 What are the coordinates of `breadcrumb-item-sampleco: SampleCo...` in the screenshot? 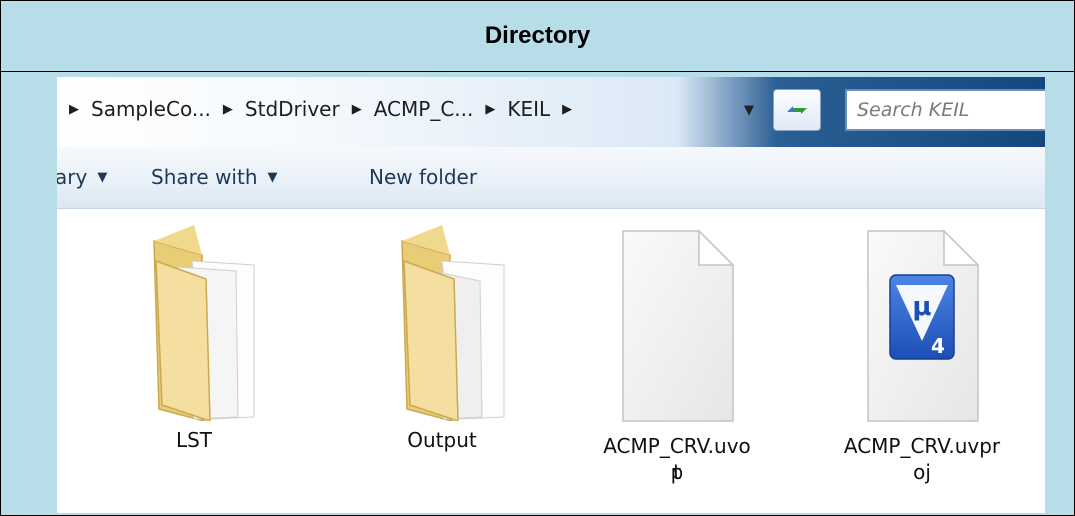 It's located at (151, 109).